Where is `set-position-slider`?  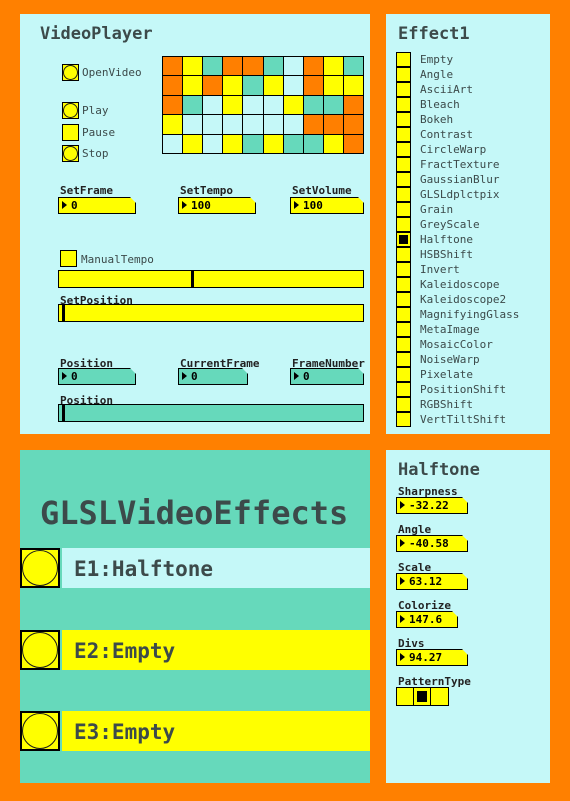
set-position-slider is located at coordinates (211, 313).